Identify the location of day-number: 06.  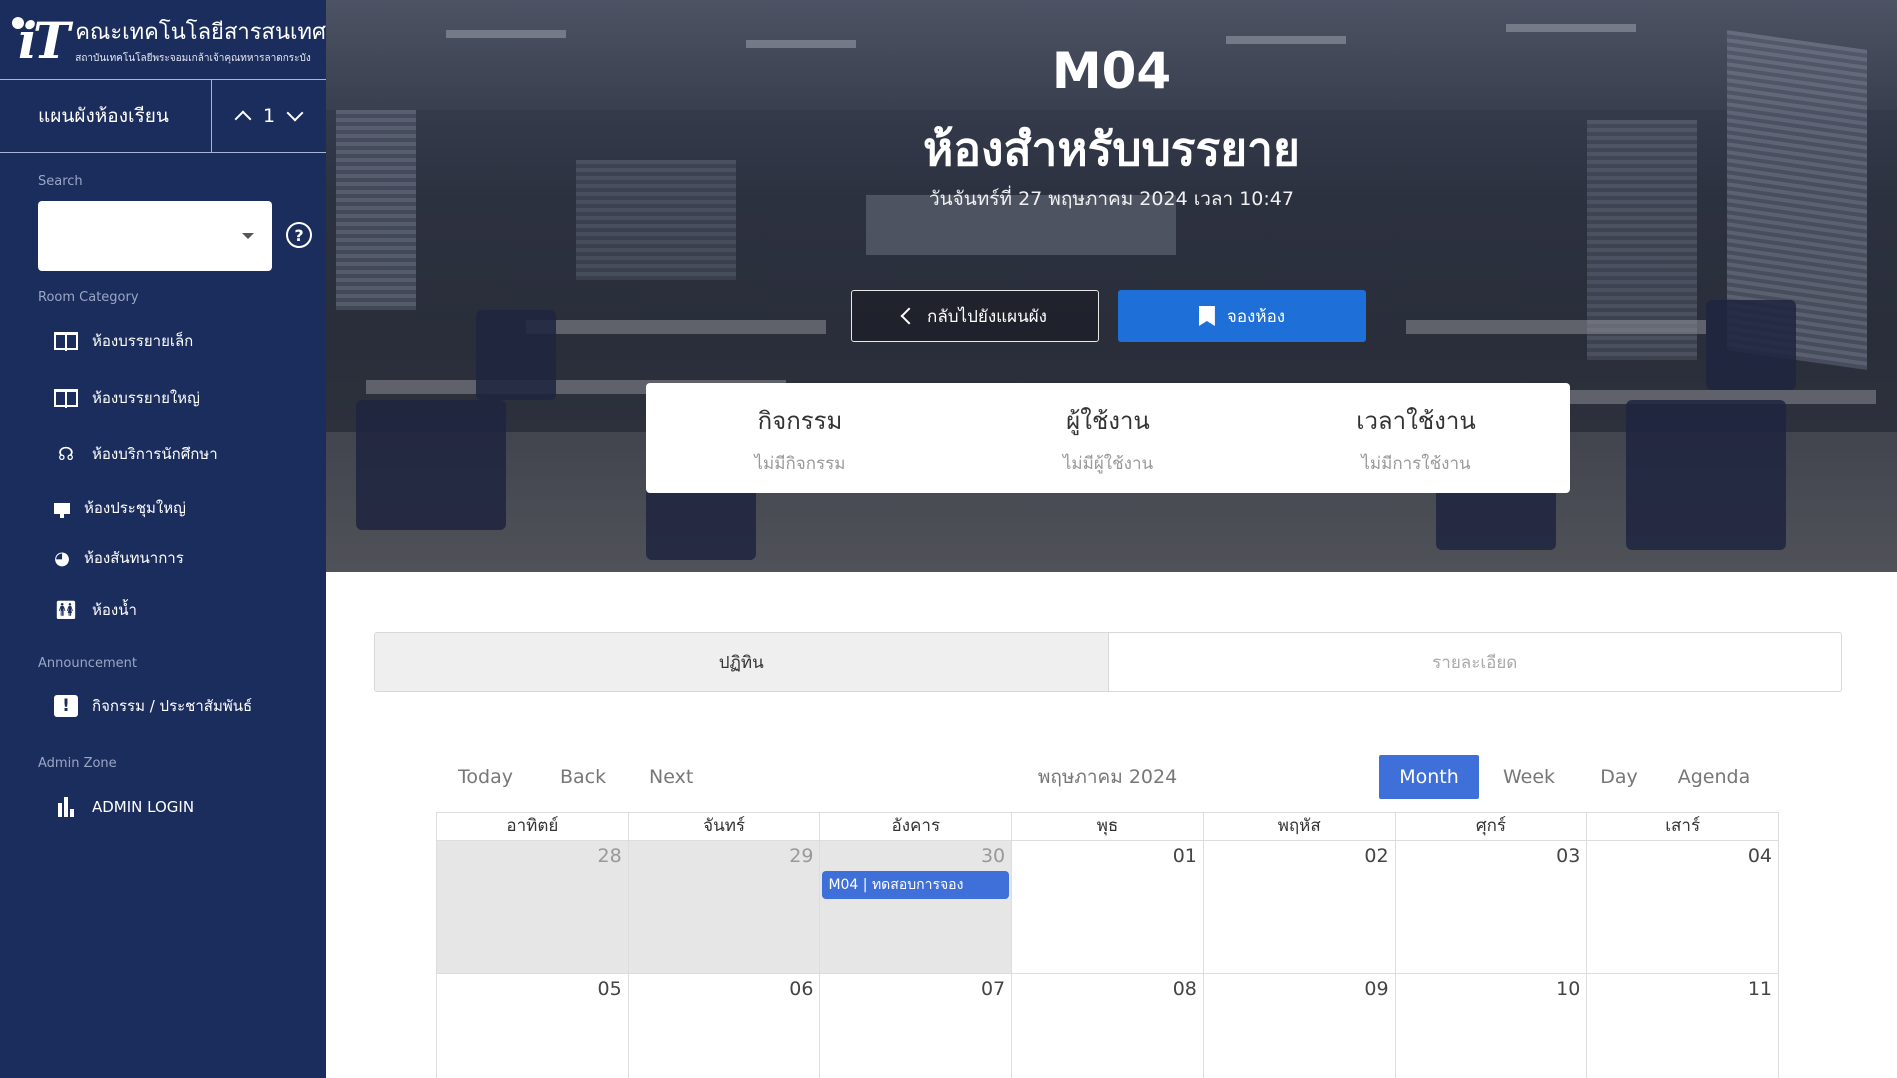
(801, 989).